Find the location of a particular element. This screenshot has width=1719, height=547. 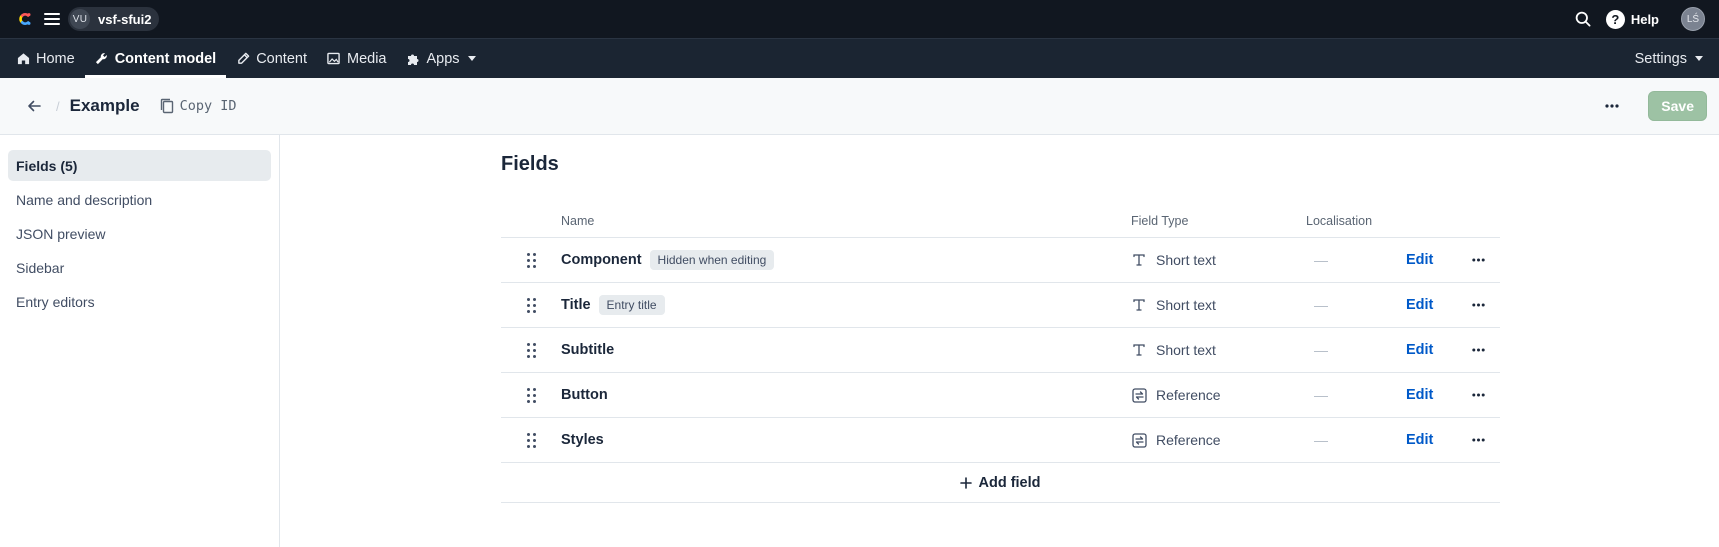

save-button: Save is located at coordinates (1677, 106).